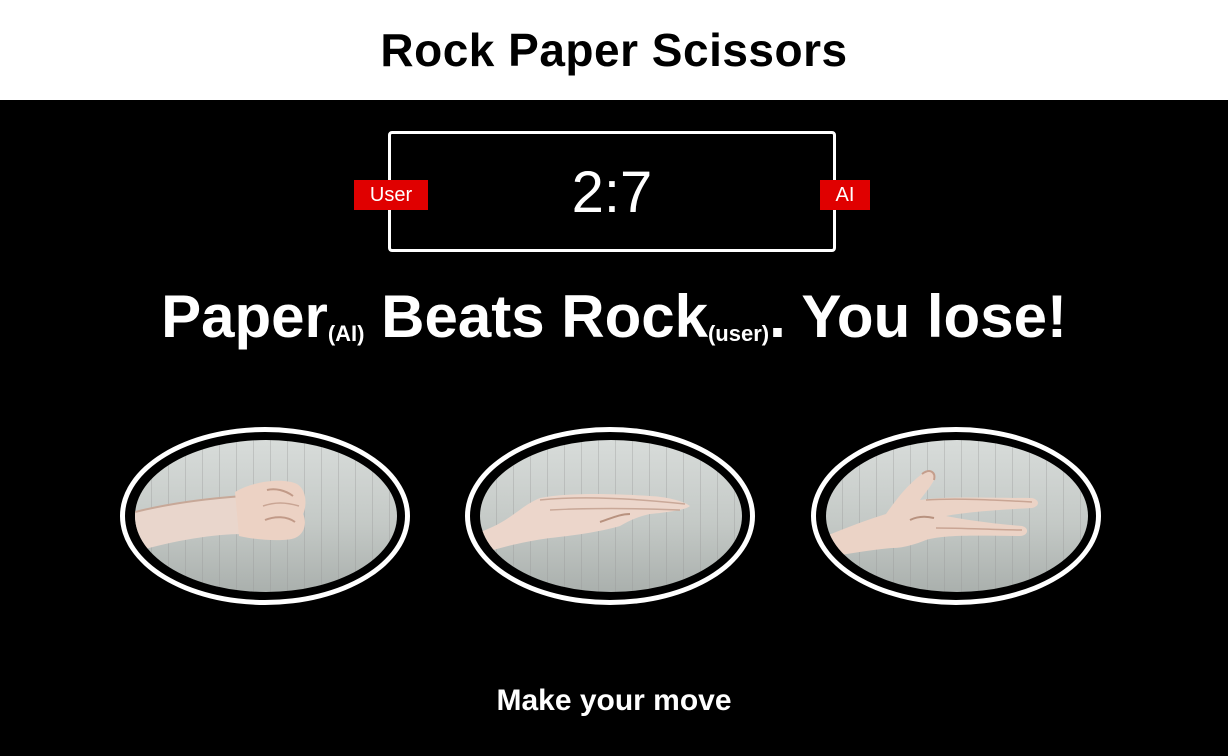  I want to click on result-outcome: . You lose!, so click(918, 316).